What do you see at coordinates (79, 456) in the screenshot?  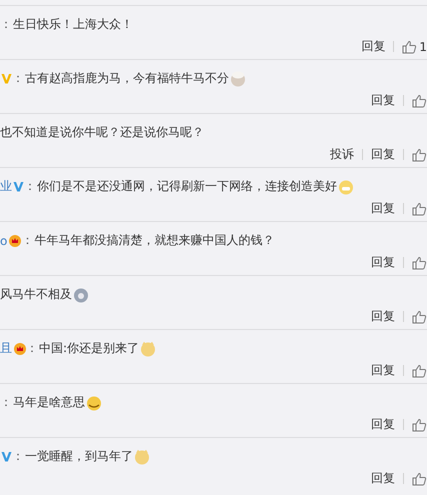 I see `comment-text: 一觉睡醒，到马年了` at bounding box center [79, 456].